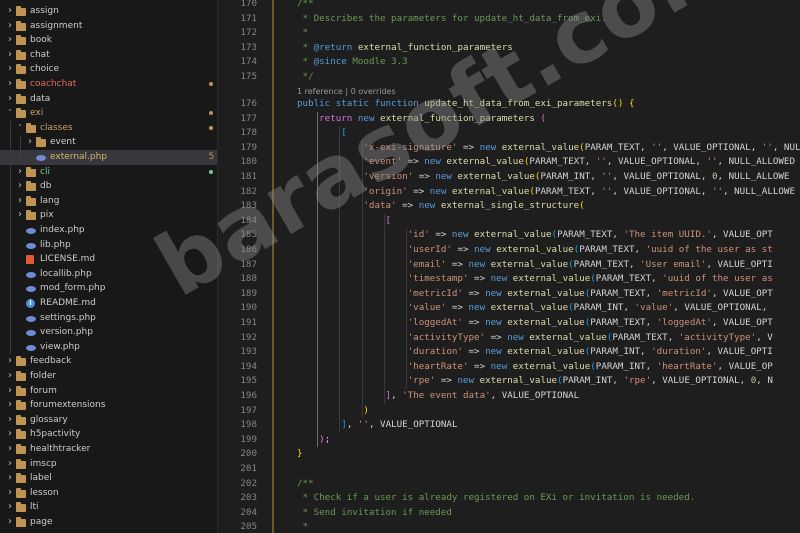  I want to click on tree-item-version-php: version.php, so click(108, 332).